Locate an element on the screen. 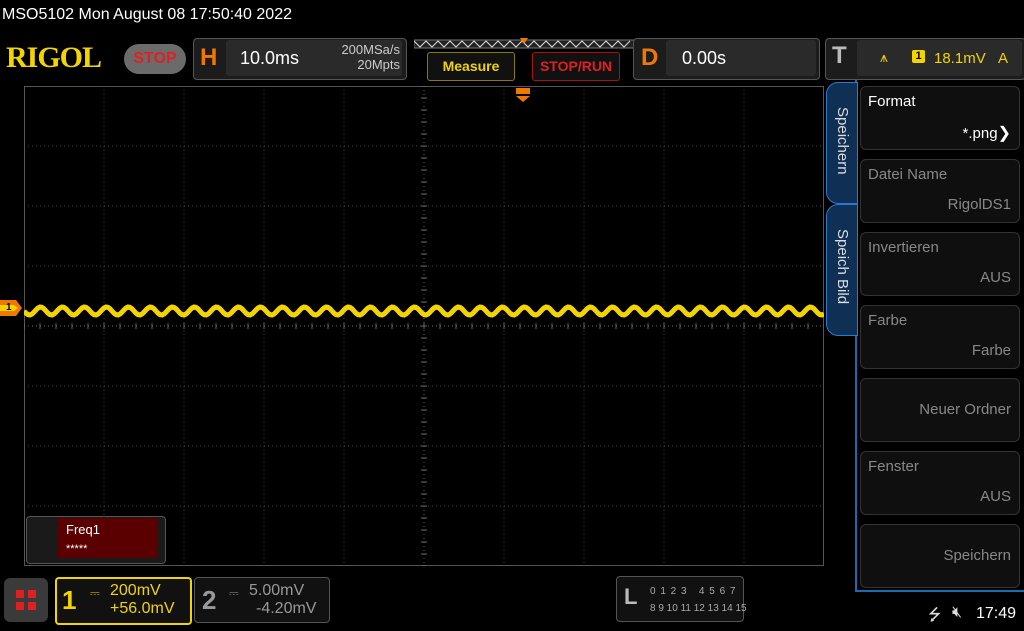  menu-item-value: Speichern is located at coordinates (977, 555).